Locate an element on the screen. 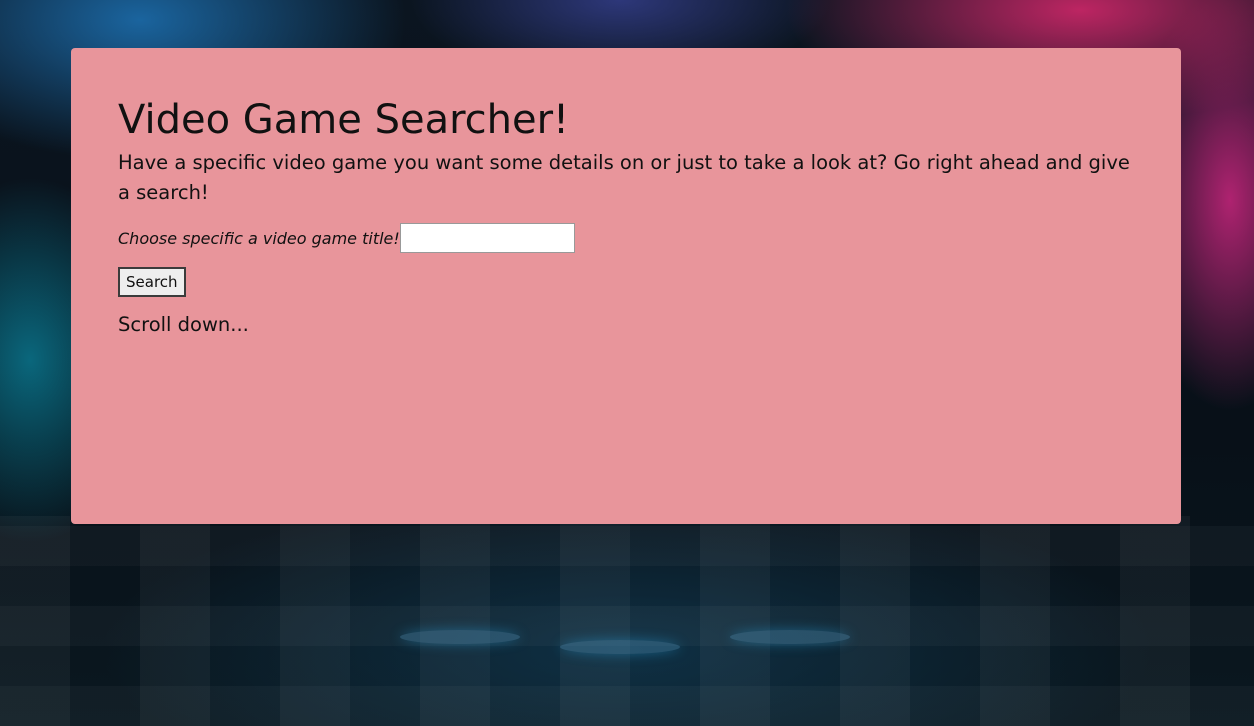 Image resolution: width=1254 pixels, height=726 pixels. search-input is located at coordinates (487, 238).